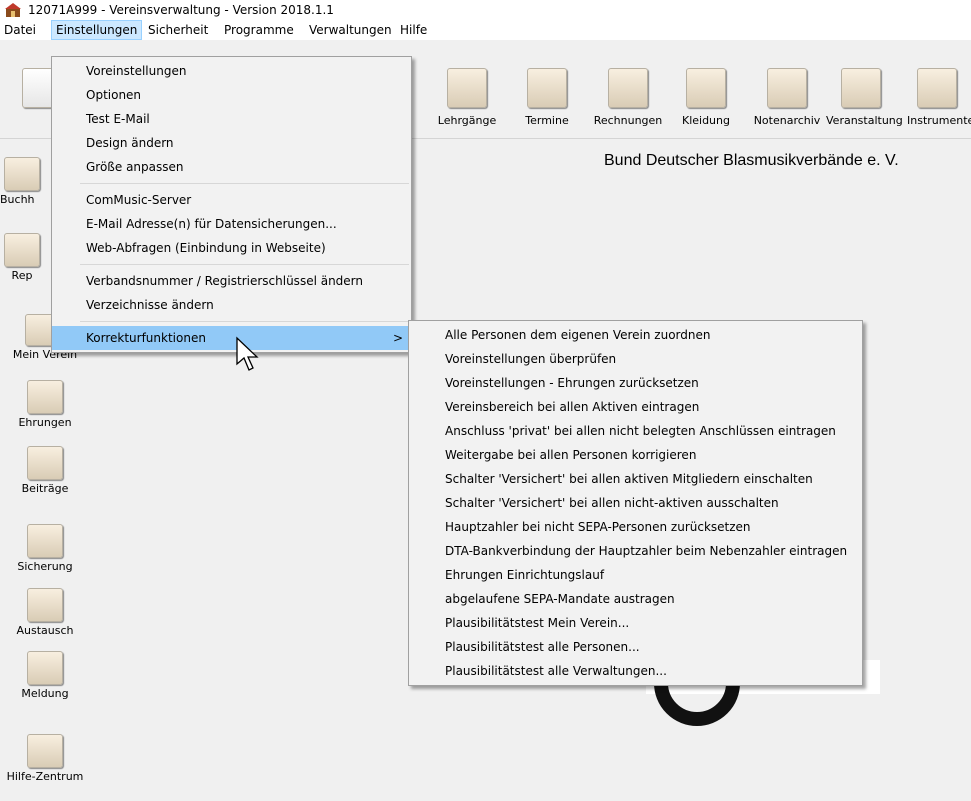 The image size is (971, 801). Describe the element at coordinates (45, 488) in the screenshot. I see `sidebar-label: Beiträge` at that location.